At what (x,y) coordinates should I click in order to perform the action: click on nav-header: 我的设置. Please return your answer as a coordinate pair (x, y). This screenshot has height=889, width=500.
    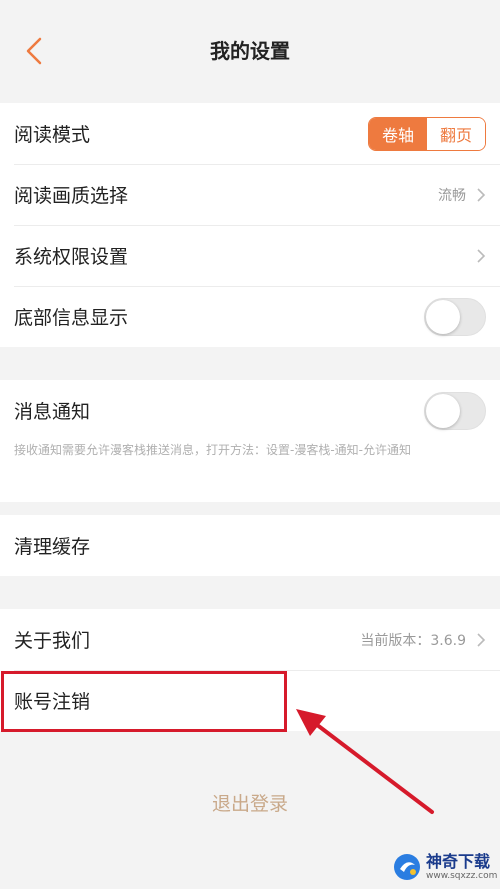
    Looking at the image, I should click on (250, 51).